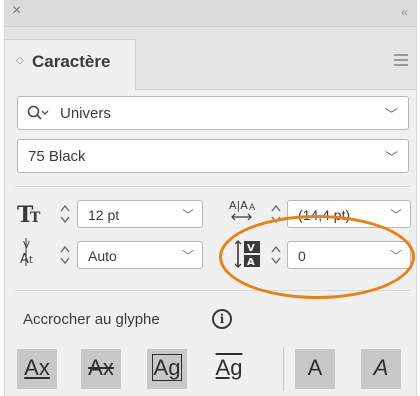 Image resolution: width=420 pixels, height=396 pixels. I want to click on tab-caractere: ◇ Caractère, so click(70, 64).